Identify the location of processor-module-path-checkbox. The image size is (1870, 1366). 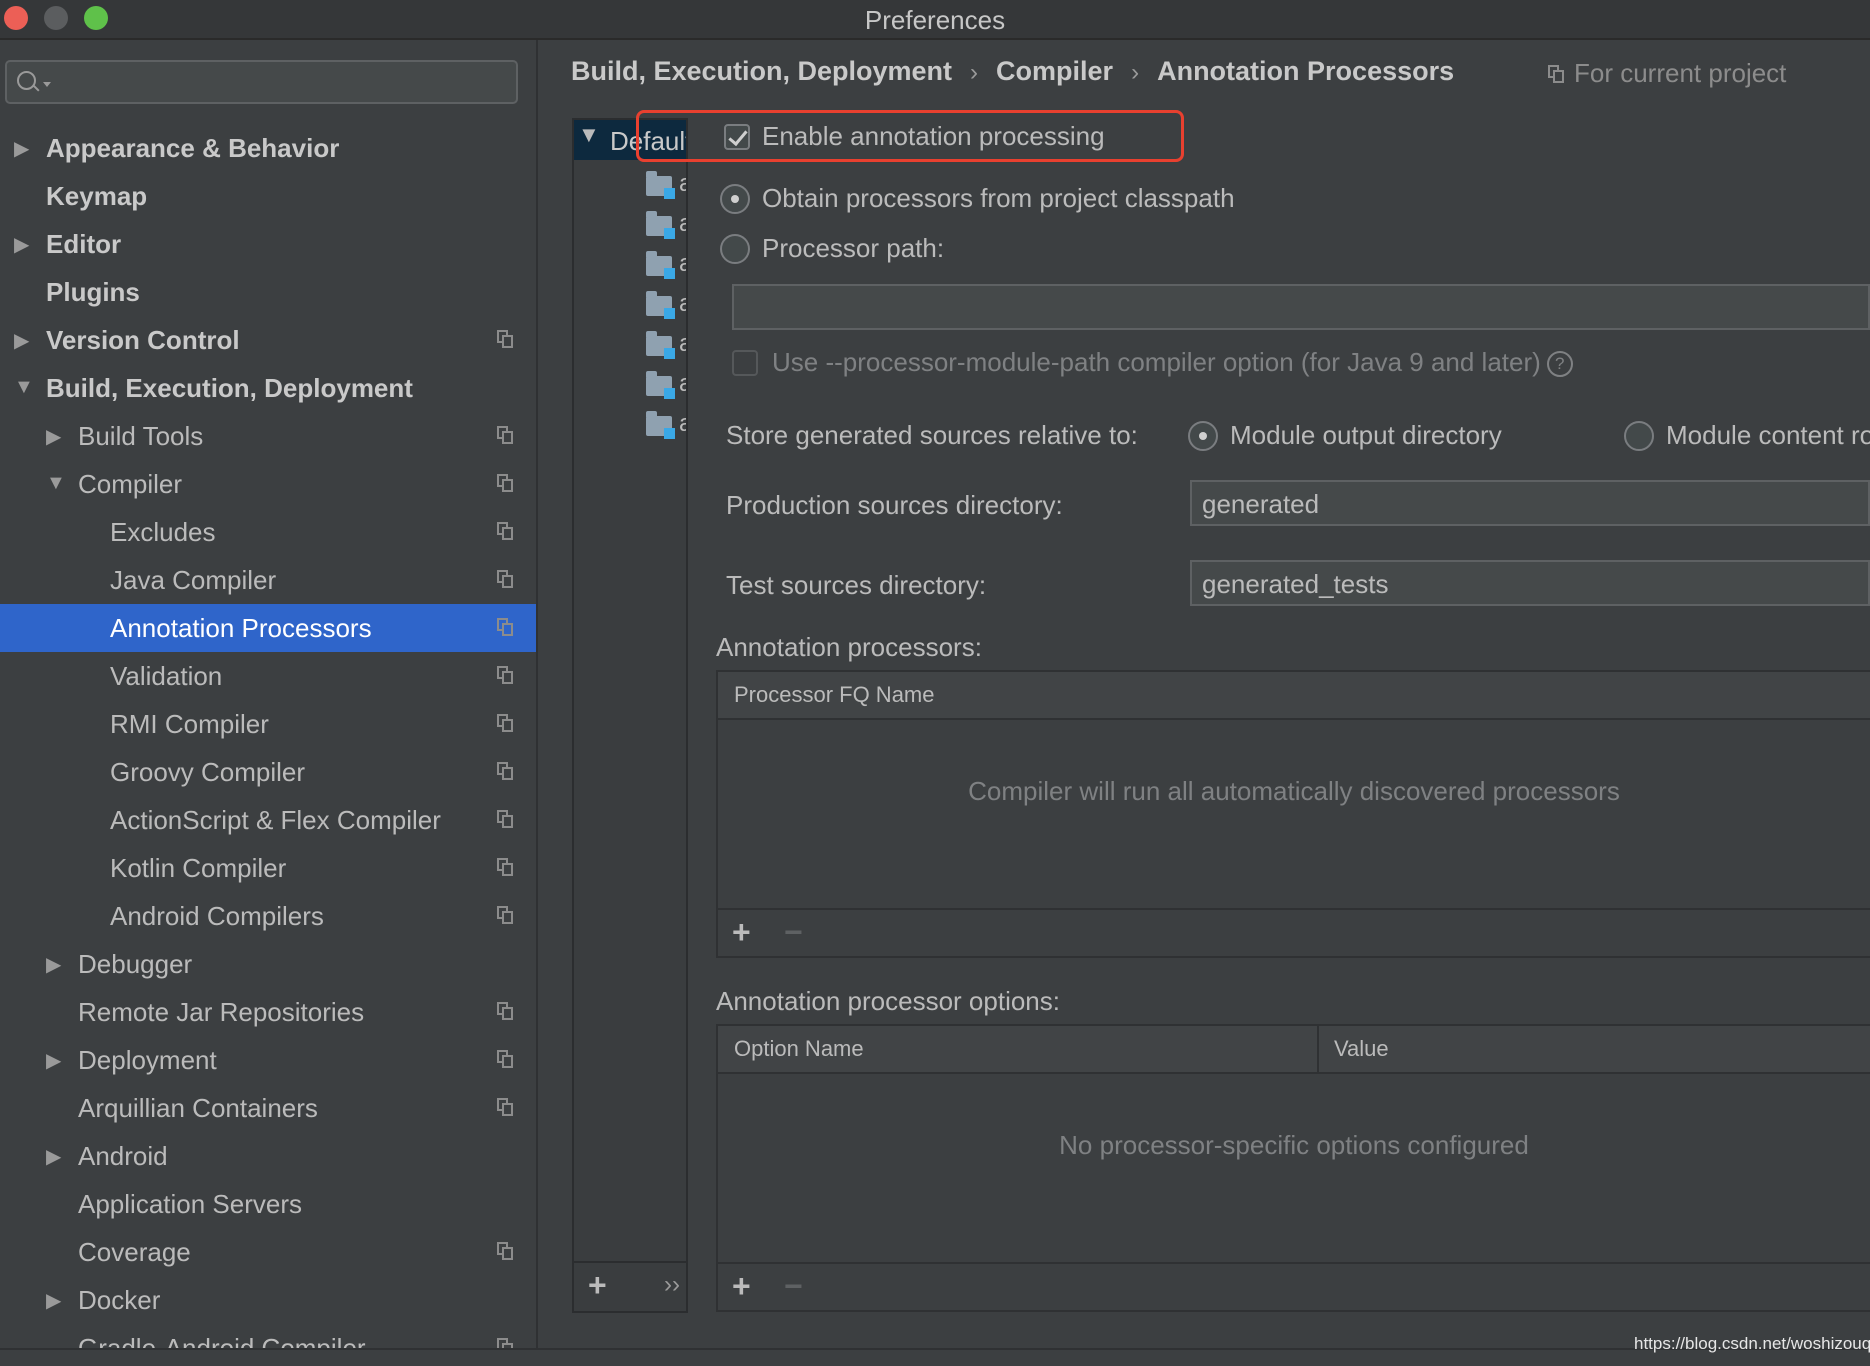
(745, 363).